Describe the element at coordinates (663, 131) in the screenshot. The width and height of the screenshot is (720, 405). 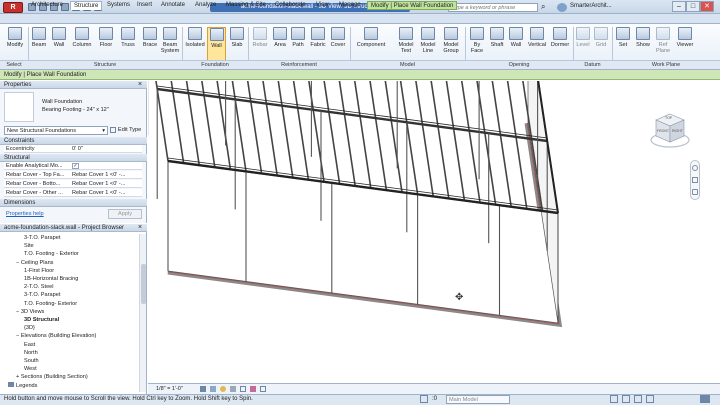
I see `viewcube-front-label: FRONT` at that location.